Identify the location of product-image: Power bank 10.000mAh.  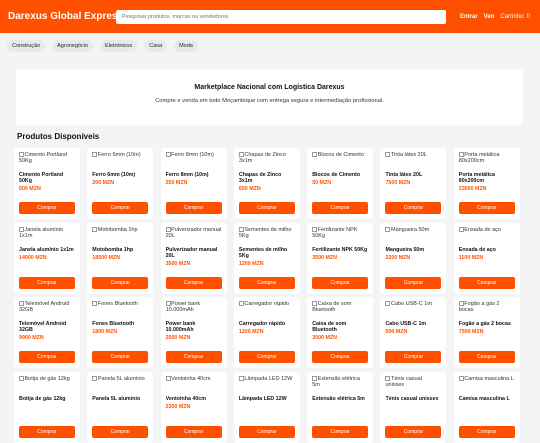
(193, 310).